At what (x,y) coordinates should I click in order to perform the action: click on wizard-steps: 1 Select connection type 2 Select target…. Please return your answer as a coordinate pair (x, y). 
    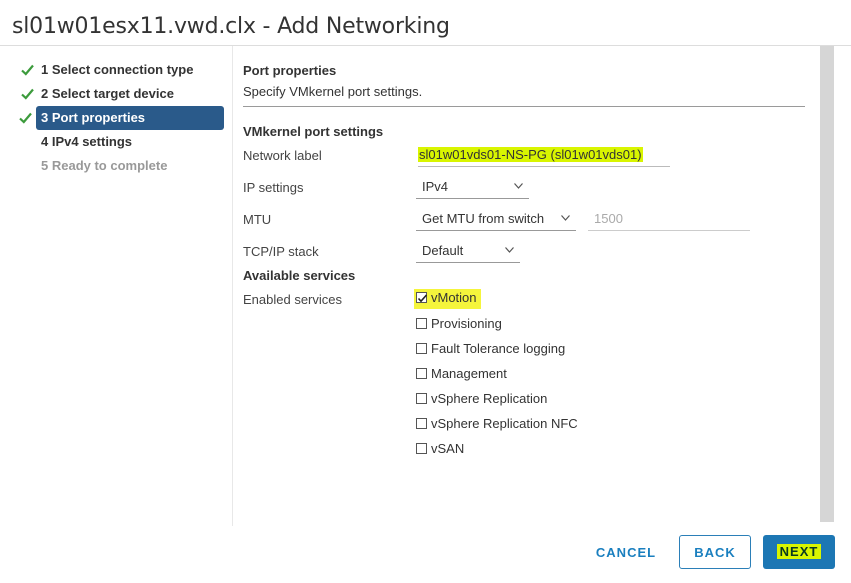
    Looking at the image, I should click on (122, 118).